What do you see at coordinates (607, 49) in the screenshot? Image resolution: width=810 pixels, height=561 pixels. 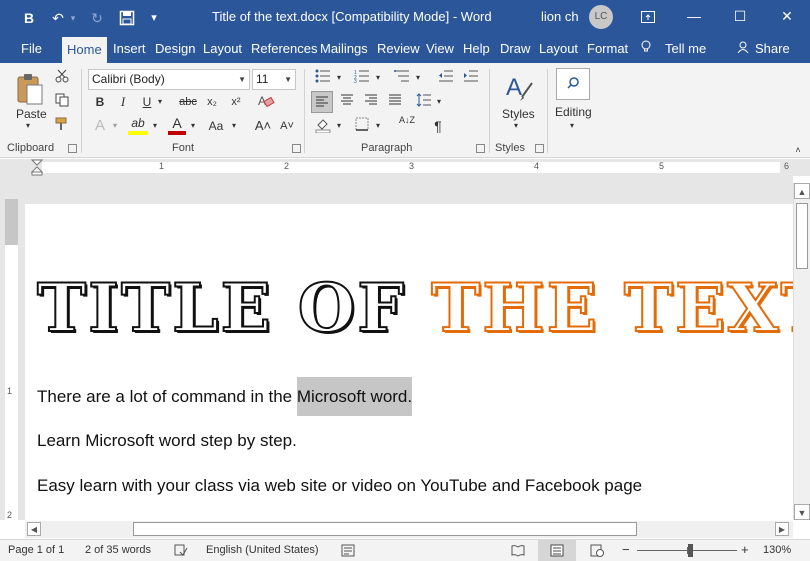 I see `tab-format: Format` at bounding box center [607, 49].